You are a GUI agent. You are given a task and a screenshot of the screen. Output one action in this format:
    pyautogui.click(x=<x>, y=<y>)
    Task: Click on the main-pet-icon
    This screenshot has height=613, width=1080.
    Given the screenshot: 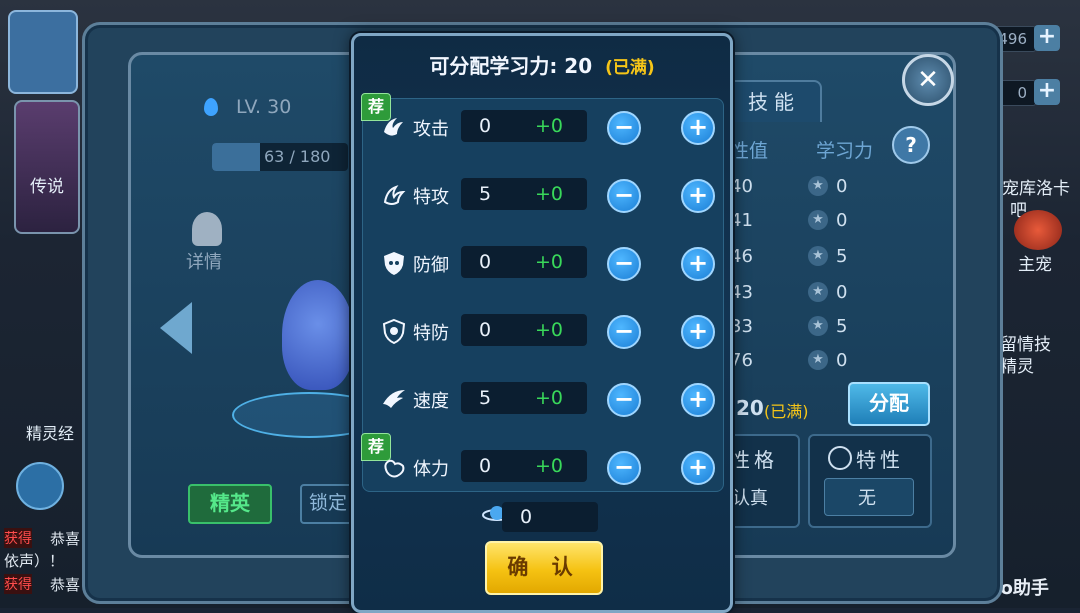 What is the action you would take?
    pyautogui.click(x=1038, y=230)
    